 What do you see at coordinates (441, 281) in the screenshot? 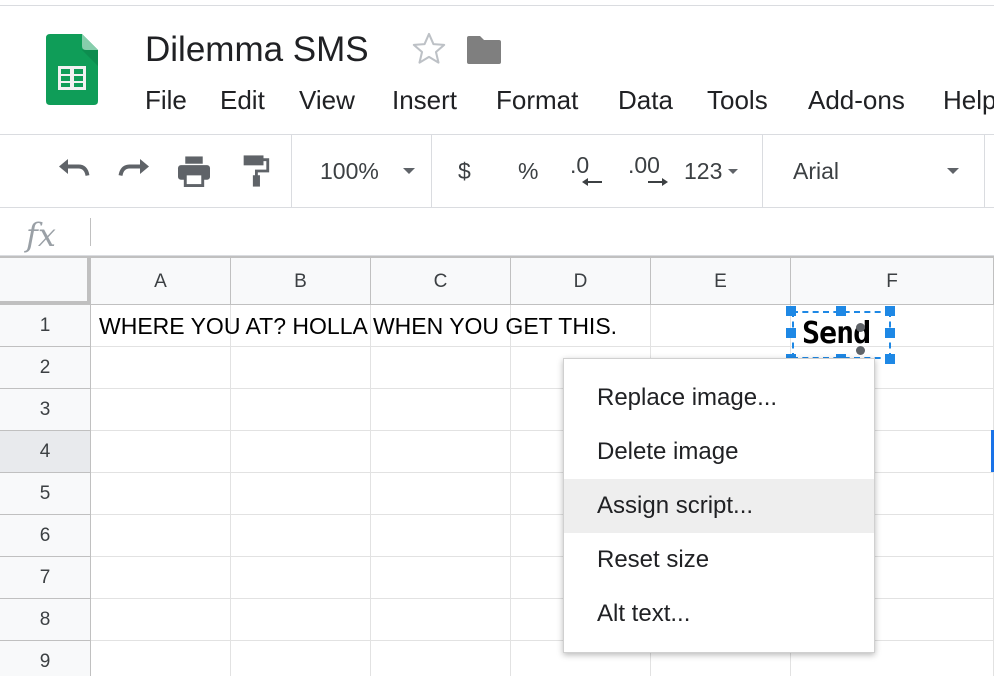
I see `column-header-c: C` at bounding box center [441, 281].